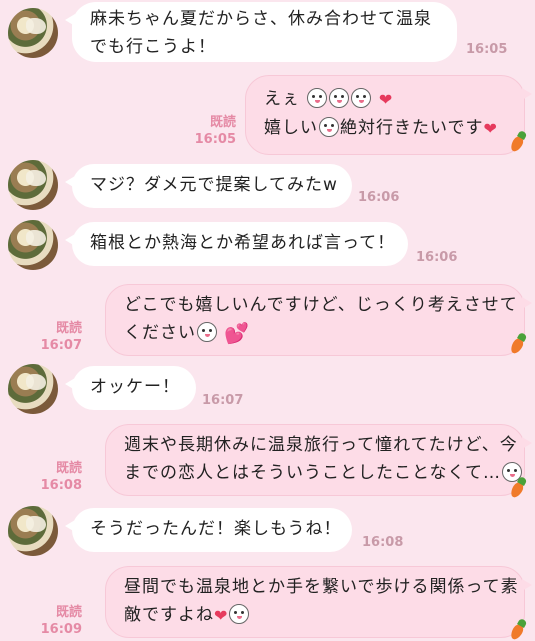  I want to click on message-bubble-incoming: マジ？ダメ元で提案してみたw, so click(208, 186).